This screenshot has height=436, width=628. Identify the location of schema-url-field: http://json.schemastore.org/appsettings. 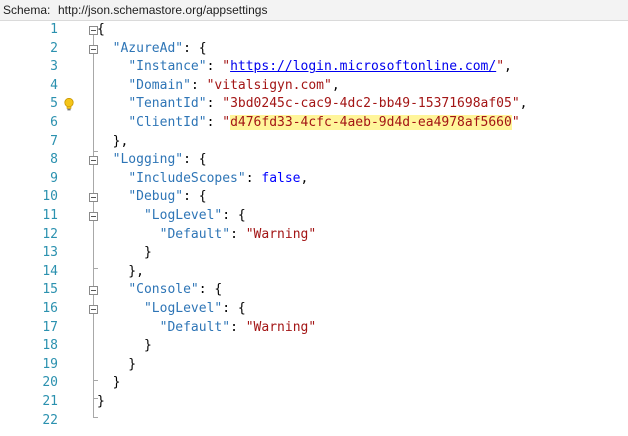
(162, 10).